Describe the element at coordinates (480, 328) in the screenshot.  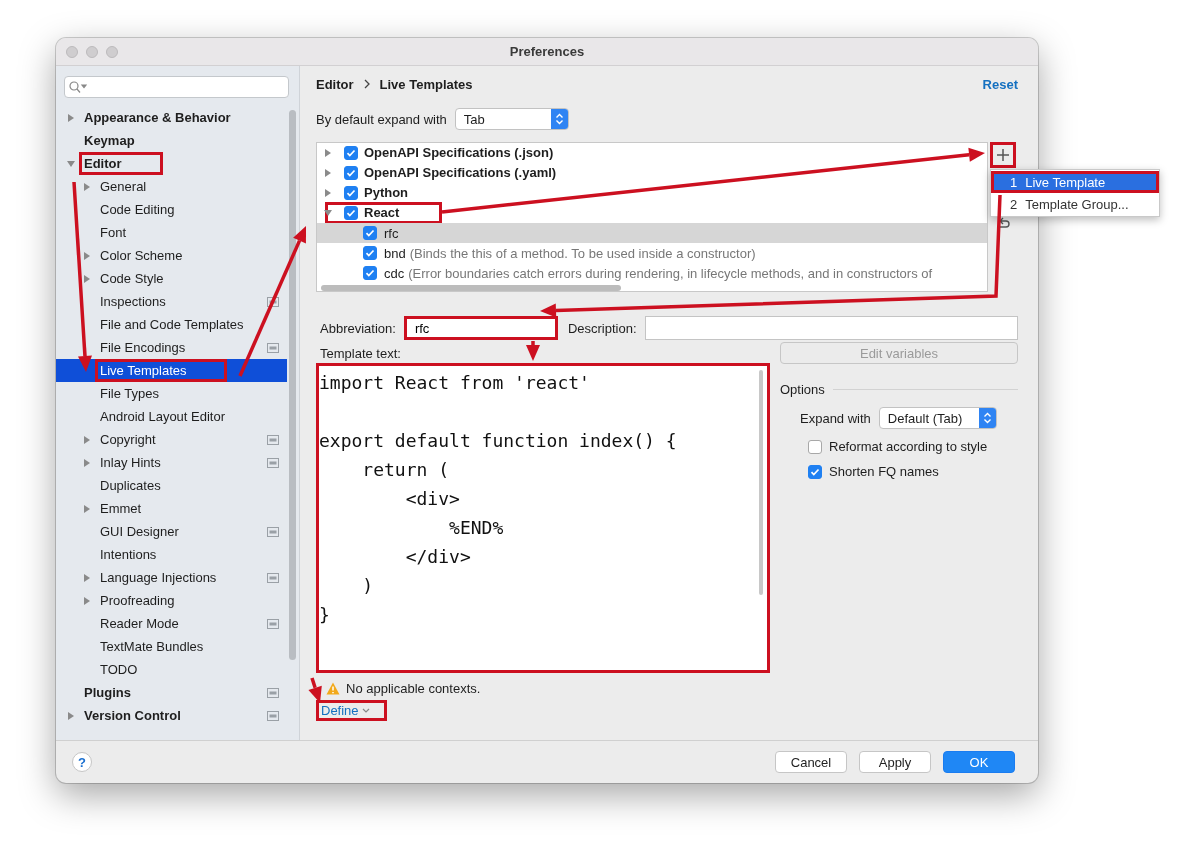
I see `abbreviation-field: rfc` at that location.